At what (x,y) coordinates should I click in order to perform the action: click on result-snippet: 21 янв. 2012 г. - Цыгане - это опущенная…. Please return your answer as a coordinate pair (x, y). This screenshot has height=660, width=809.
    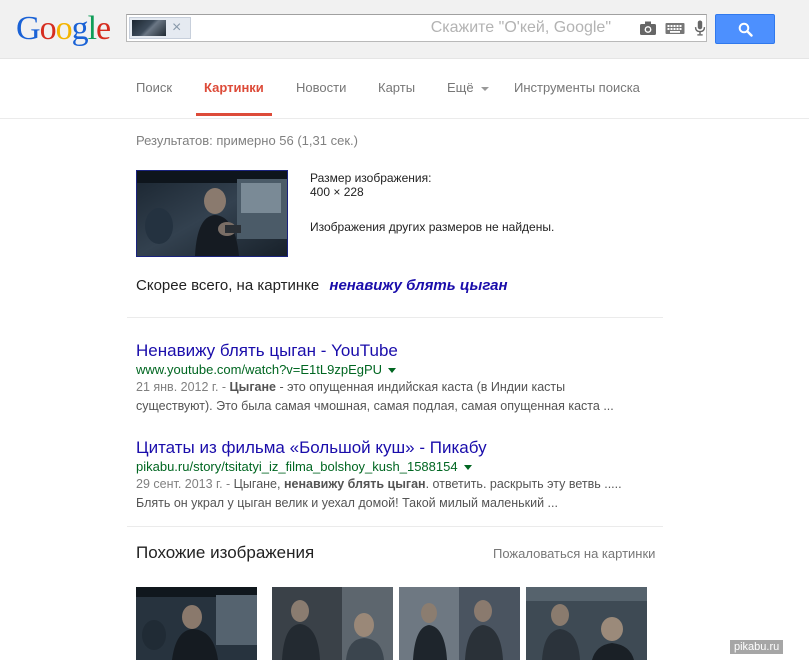
    Looking at the image, I should click on (396, 387).